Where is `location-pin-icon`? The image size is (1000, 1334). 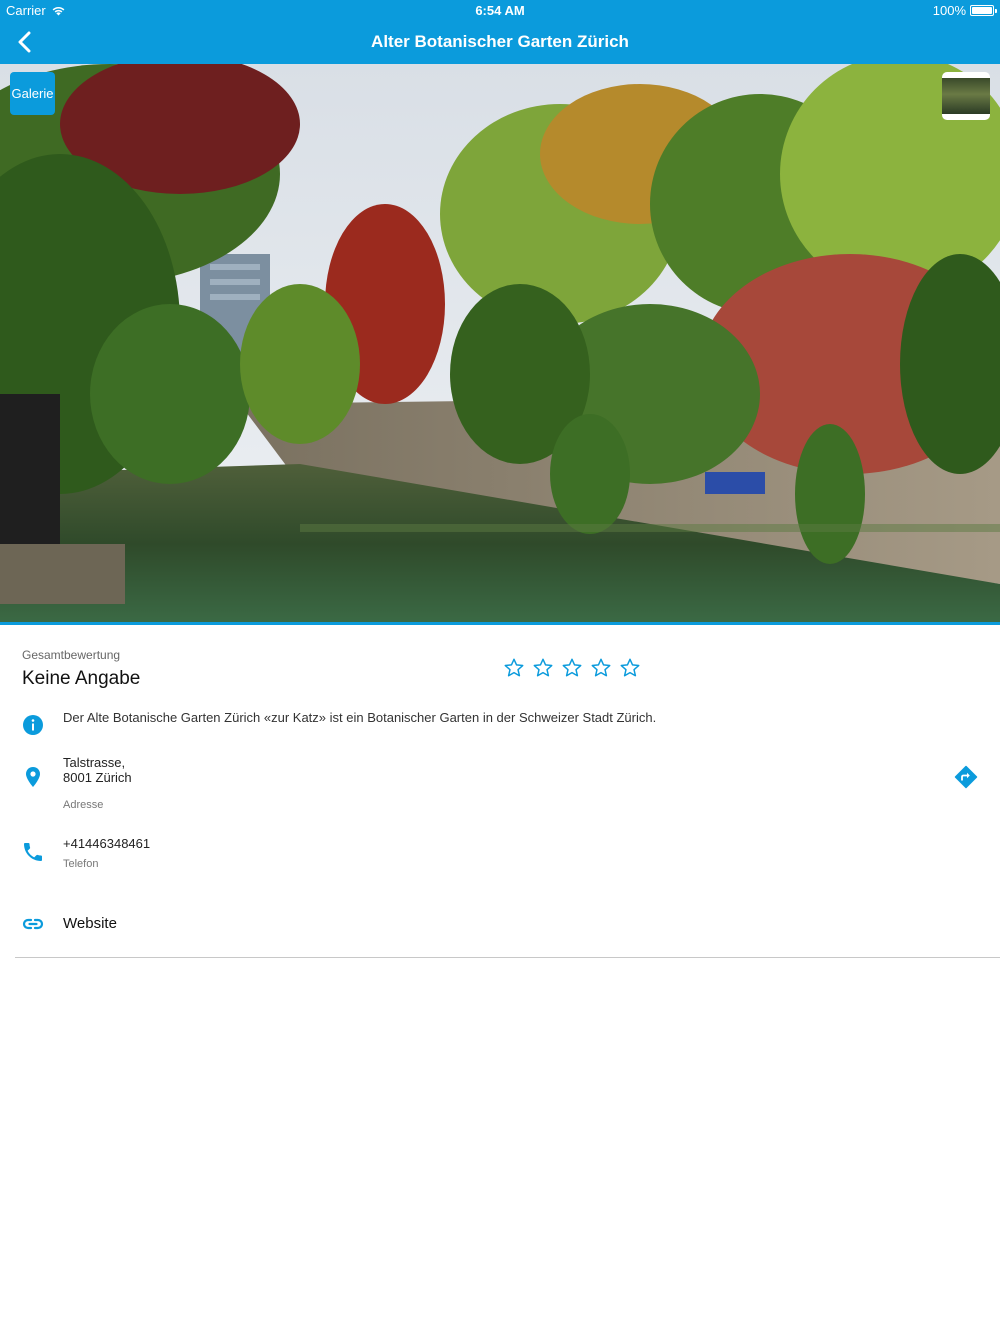 location-pin-icon is located at coordinates (33, 777).